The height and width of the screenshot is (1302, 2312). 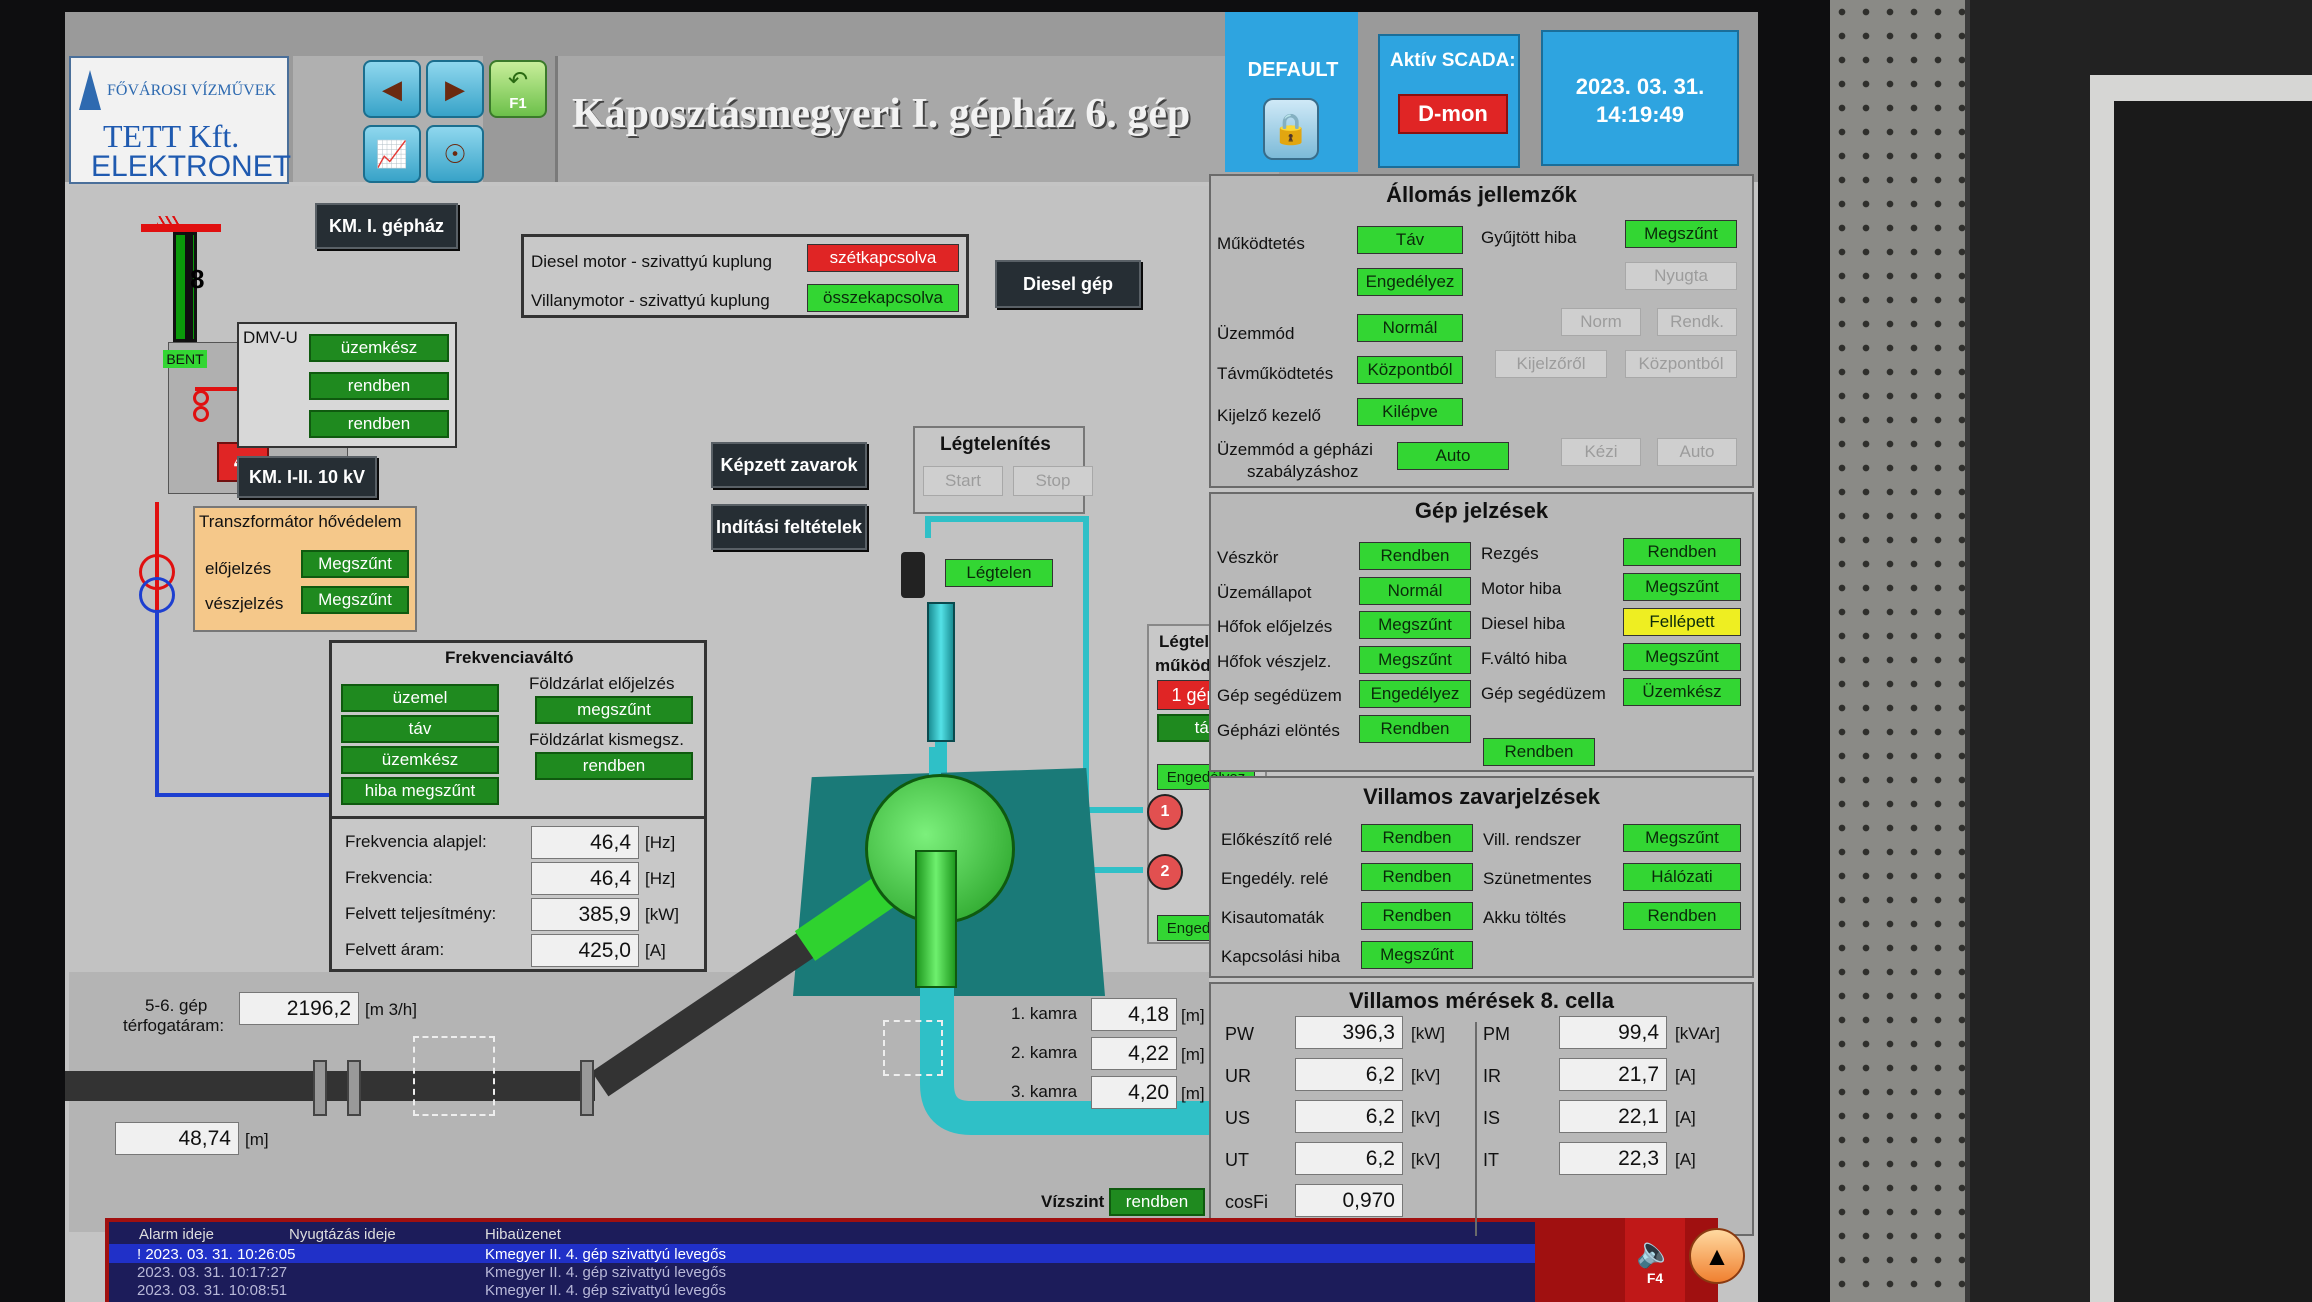 What do you see at coordinates (1303, 471) in the screenshot?
I see `szab-label-2: szabályzáshoz` at bounding box center [1303, 471].